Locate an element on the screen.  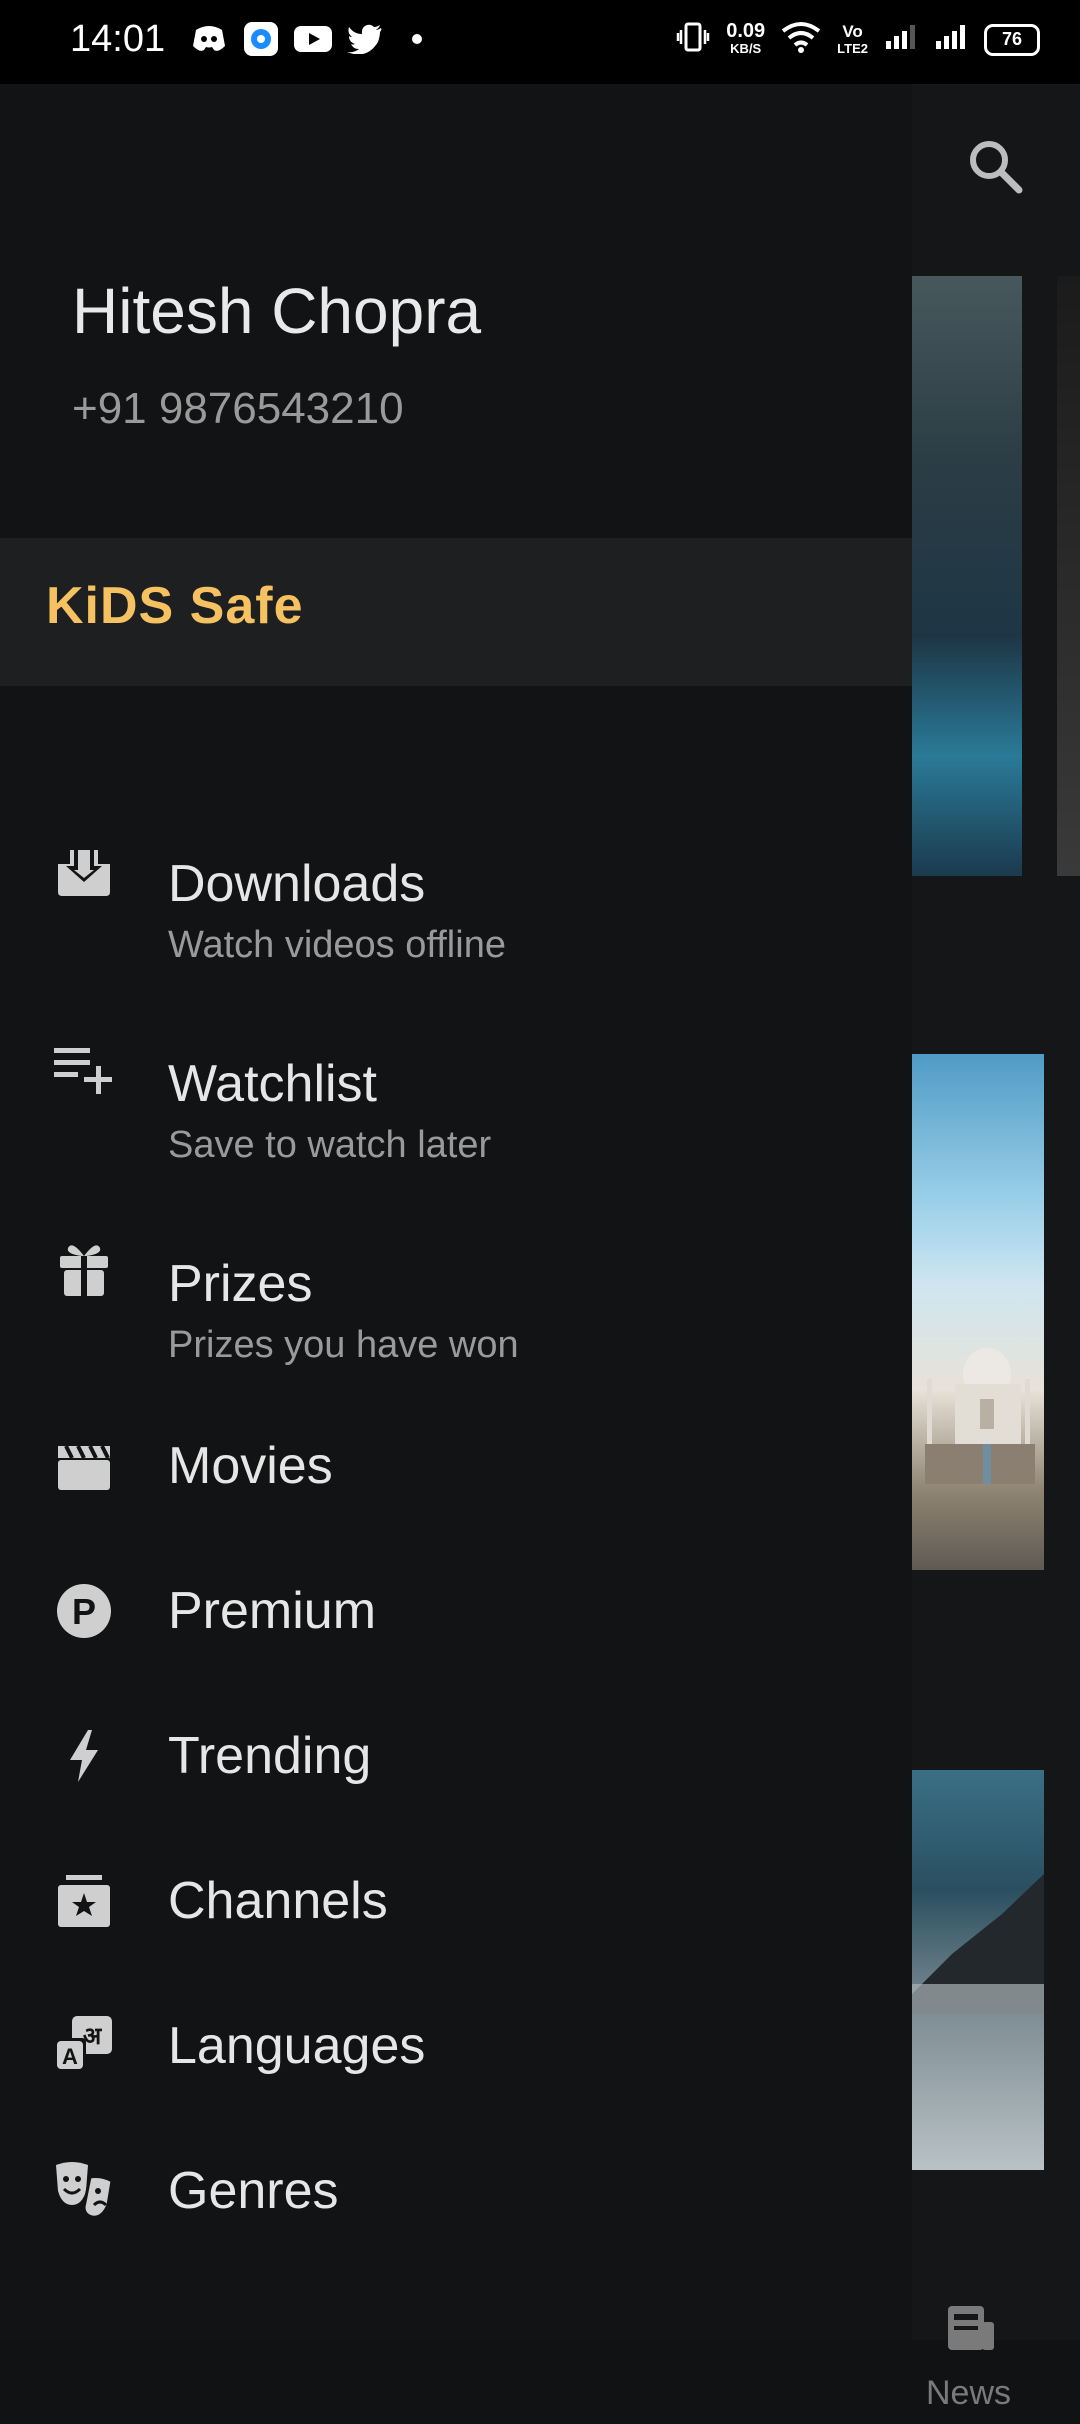
vibrate-icon is located at coordinates (693, 39).